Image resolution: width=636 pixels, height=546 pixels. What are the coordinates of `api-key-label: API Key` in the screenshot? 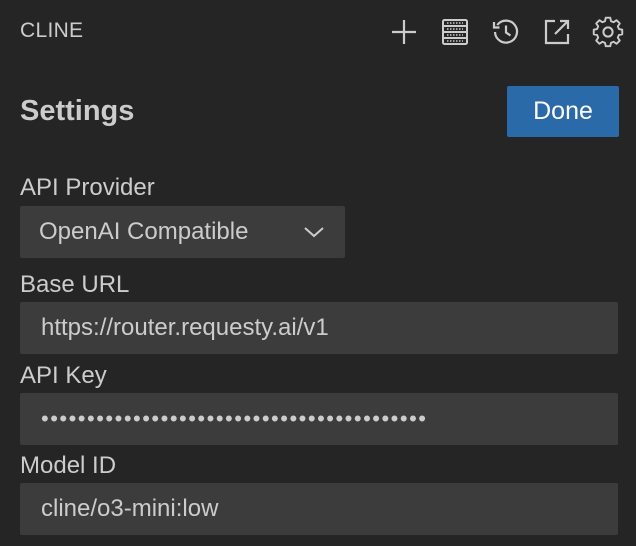 It's located at (63, 375).